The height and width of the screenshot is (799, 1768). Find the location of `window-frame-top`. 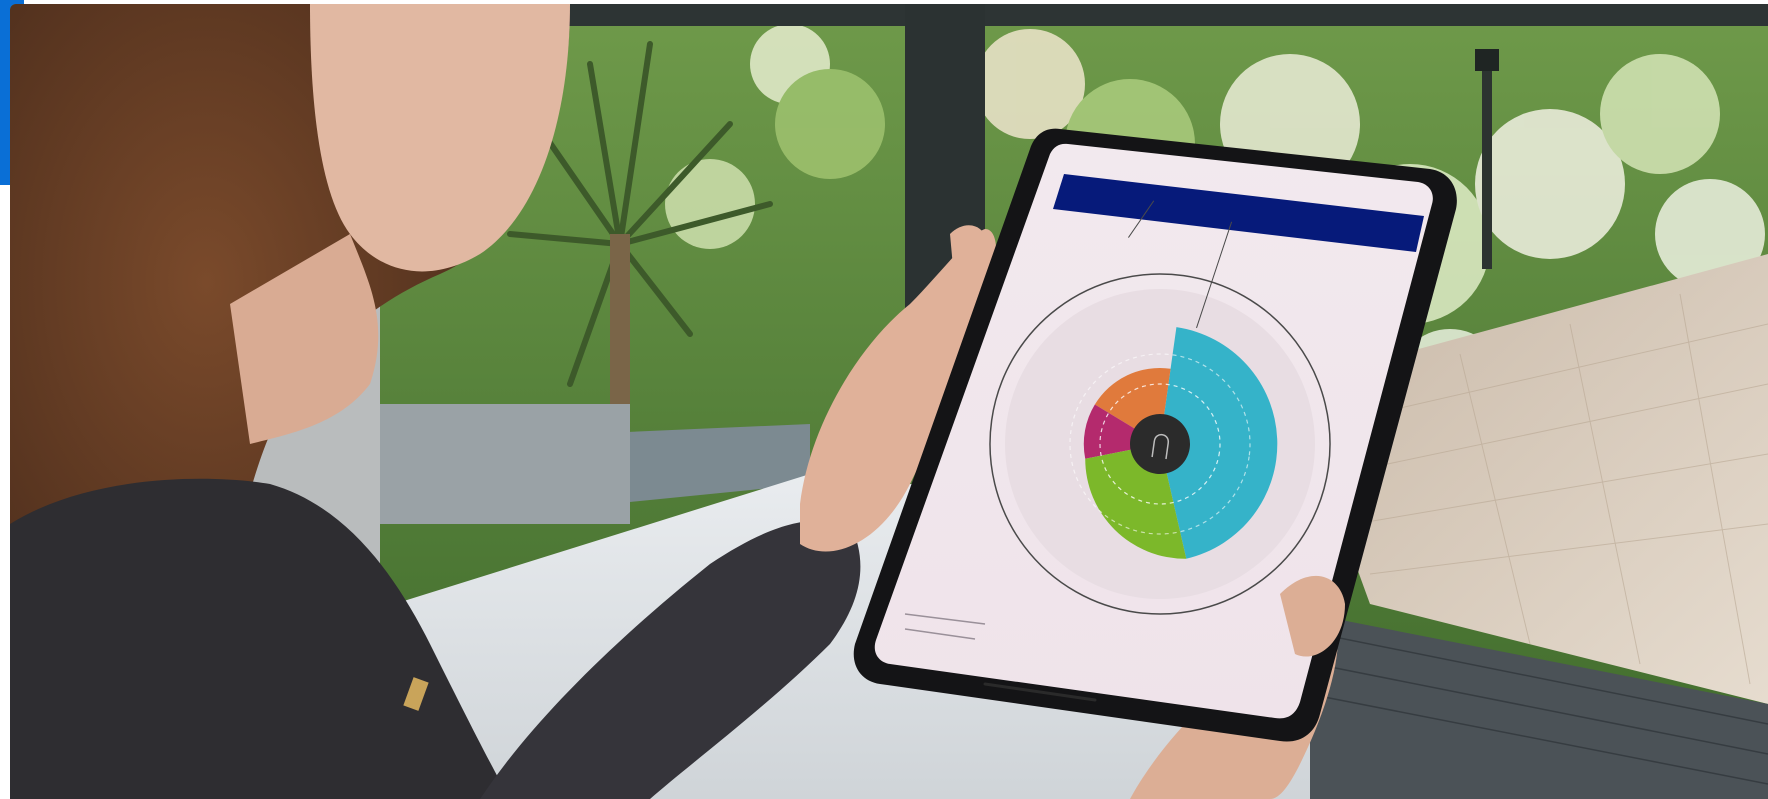

window-frame-top is located at coordinates (1089, 15).